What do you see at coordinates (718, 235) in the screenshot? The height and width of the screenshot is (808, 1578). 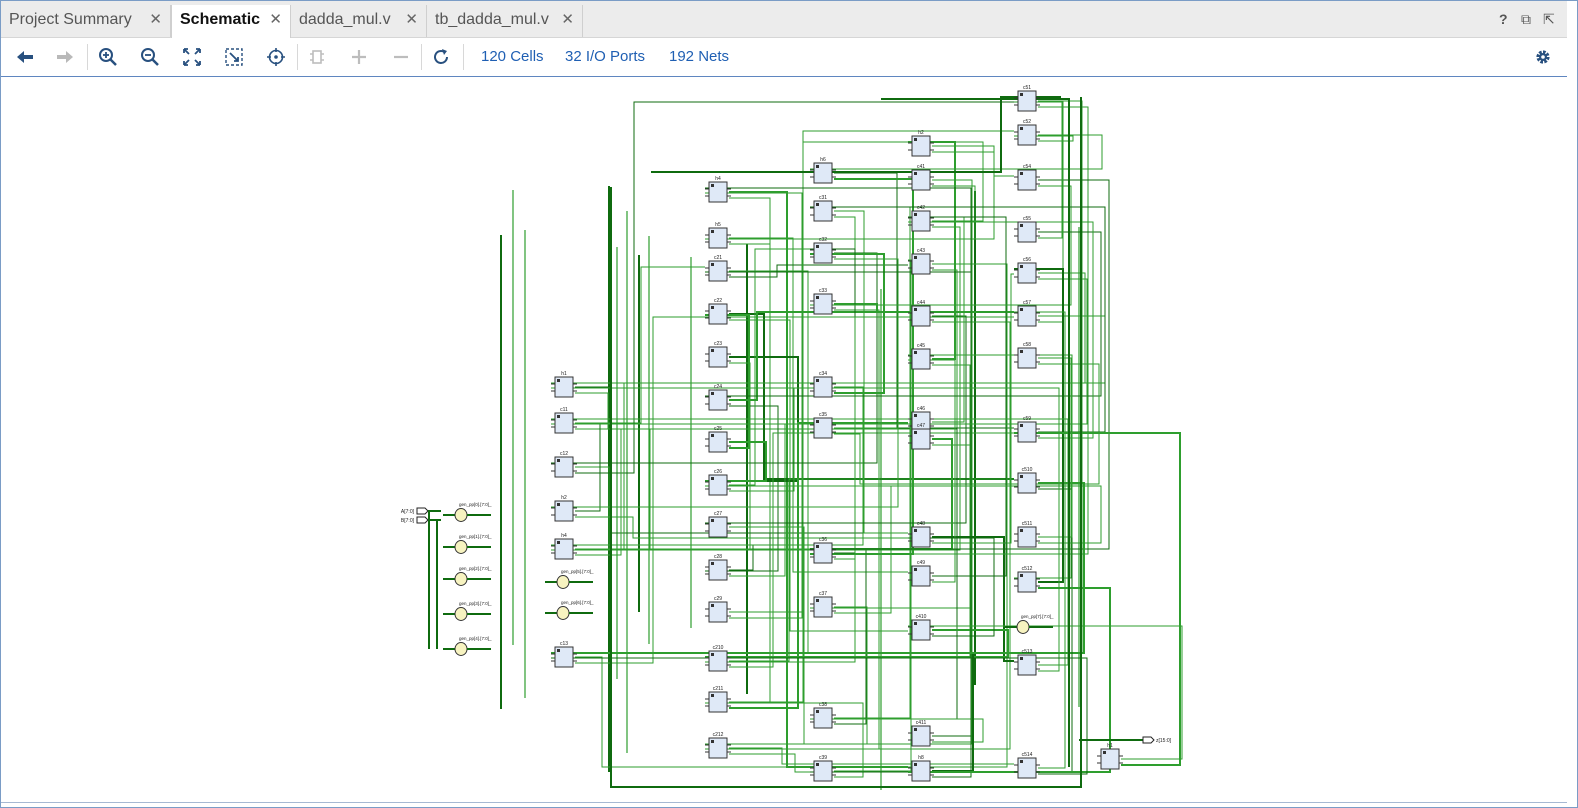 I see `cell-instance: h5` at bounding box center [718, 235].